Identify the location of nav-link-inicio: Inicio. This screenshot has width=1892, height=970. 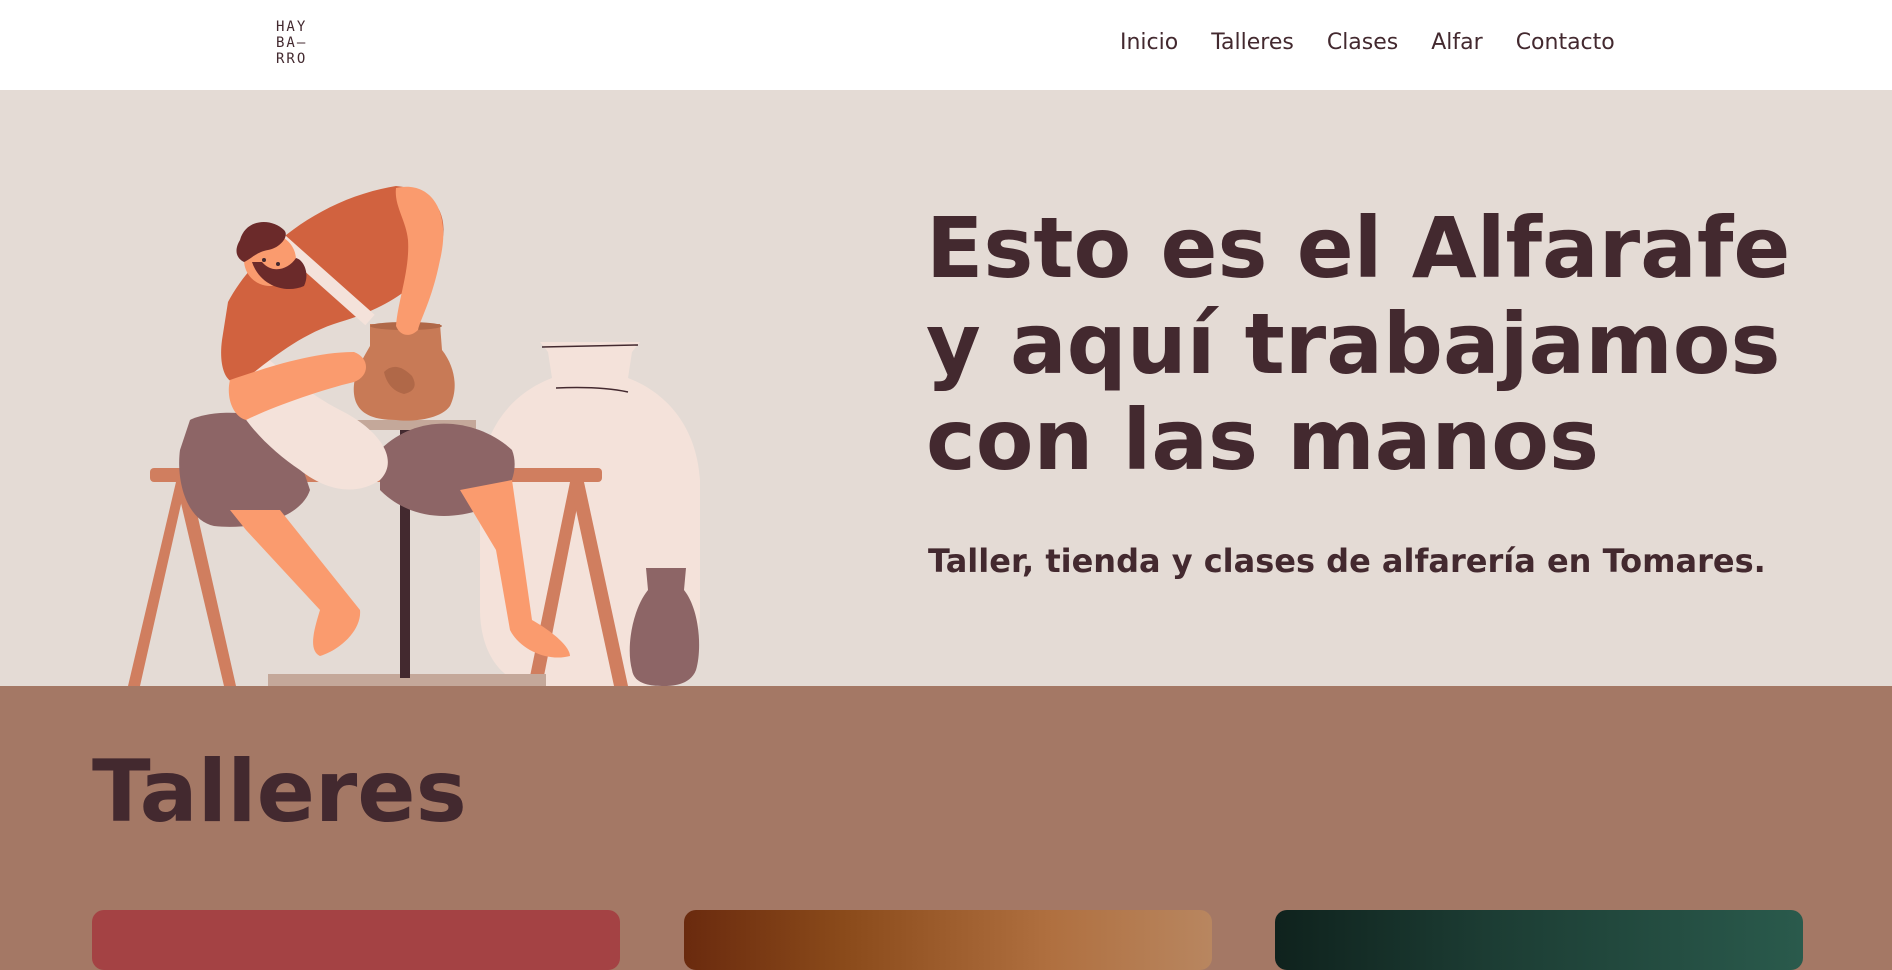
(1149, 43).